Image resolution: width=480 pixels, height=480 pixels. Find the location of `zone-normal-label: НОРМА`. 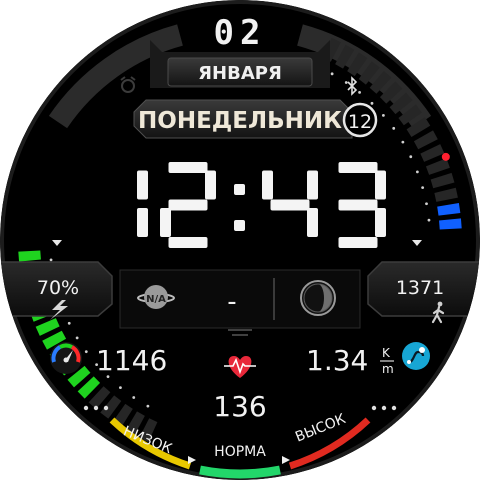

zone-normal-label: НОРМА is located at coordinates (240, 452).